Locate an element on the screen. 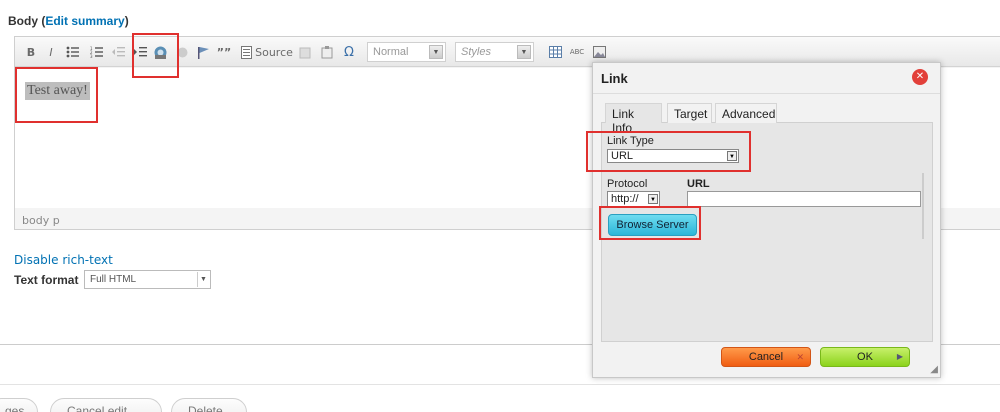  link-type-value: URL is located at coordinates (622, 156).